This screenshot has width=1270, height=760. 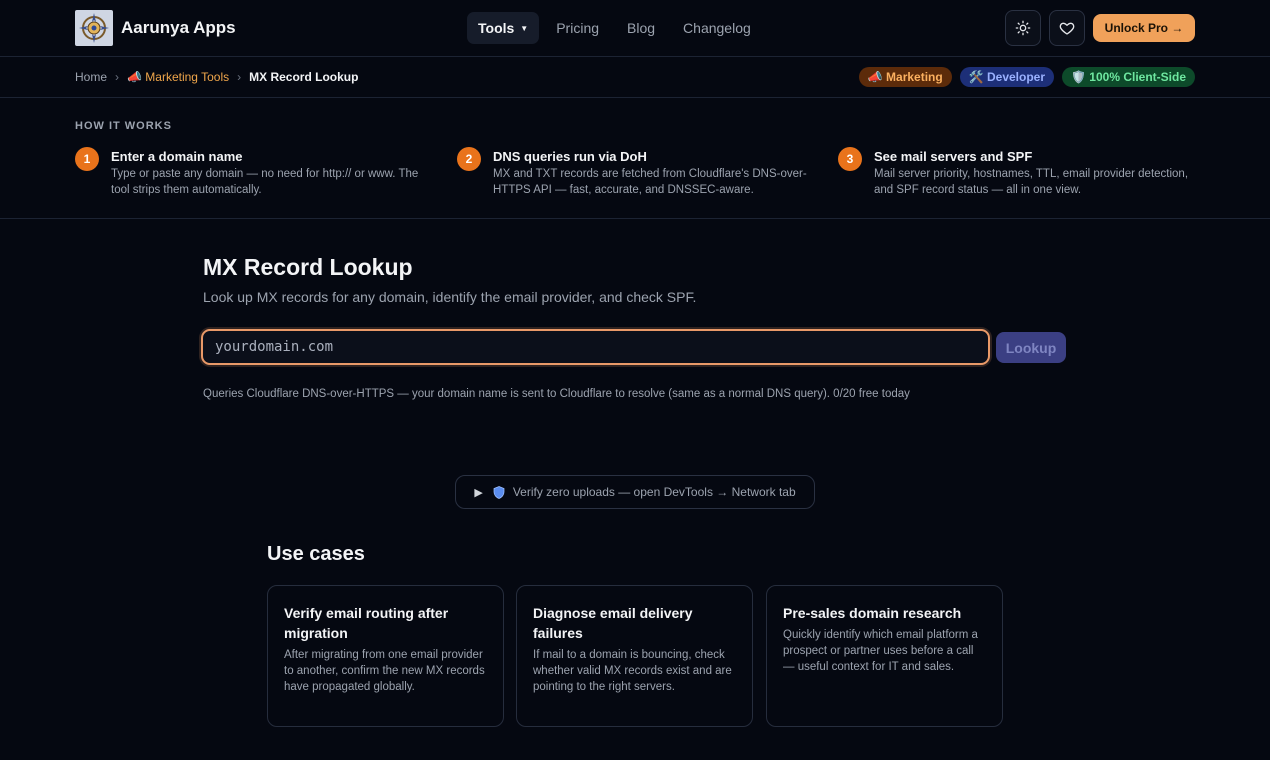 I want to click on nav-item-changelog: Changelog, so click(x=717, y=28).